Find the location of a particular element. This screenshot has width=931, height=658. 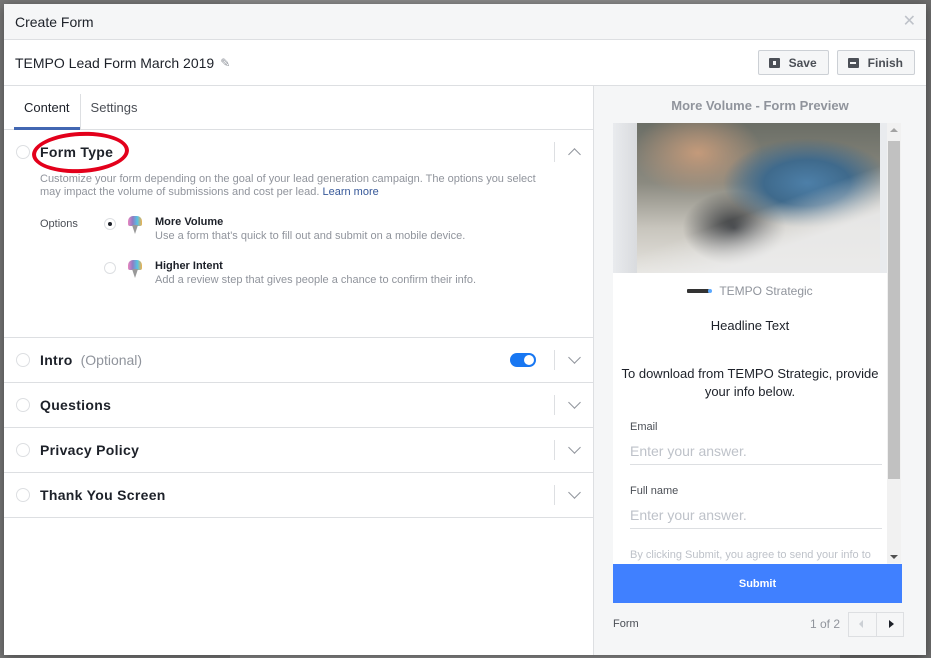

brand-row: TEMPO Strategic is located at coordinates (750, 291).